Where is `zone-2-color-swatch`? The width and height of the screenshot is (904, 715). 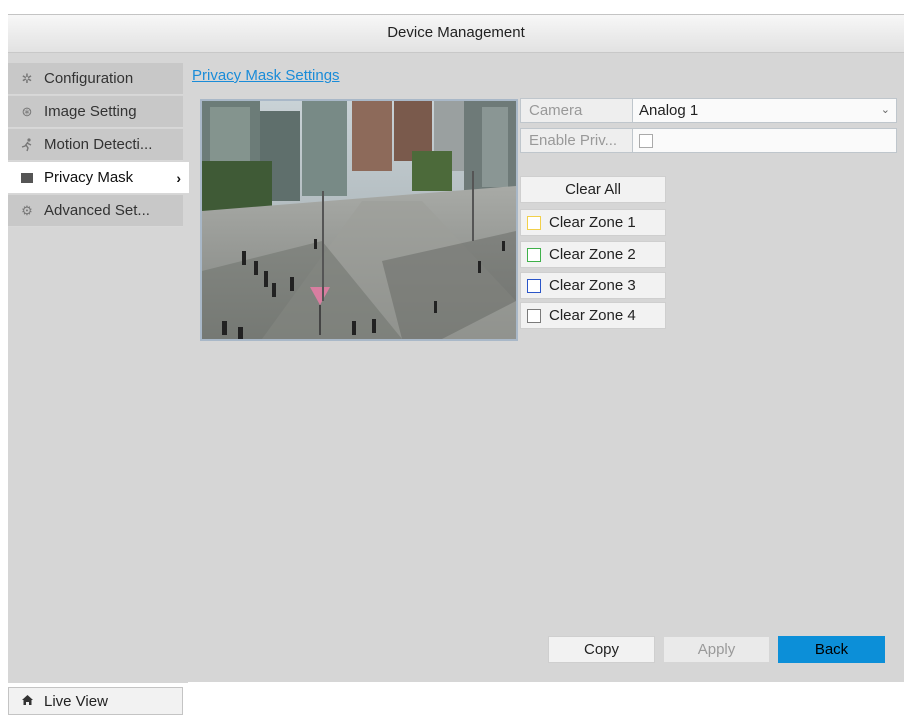 zone-2-color-swatch is located at coordinates (534, 254).